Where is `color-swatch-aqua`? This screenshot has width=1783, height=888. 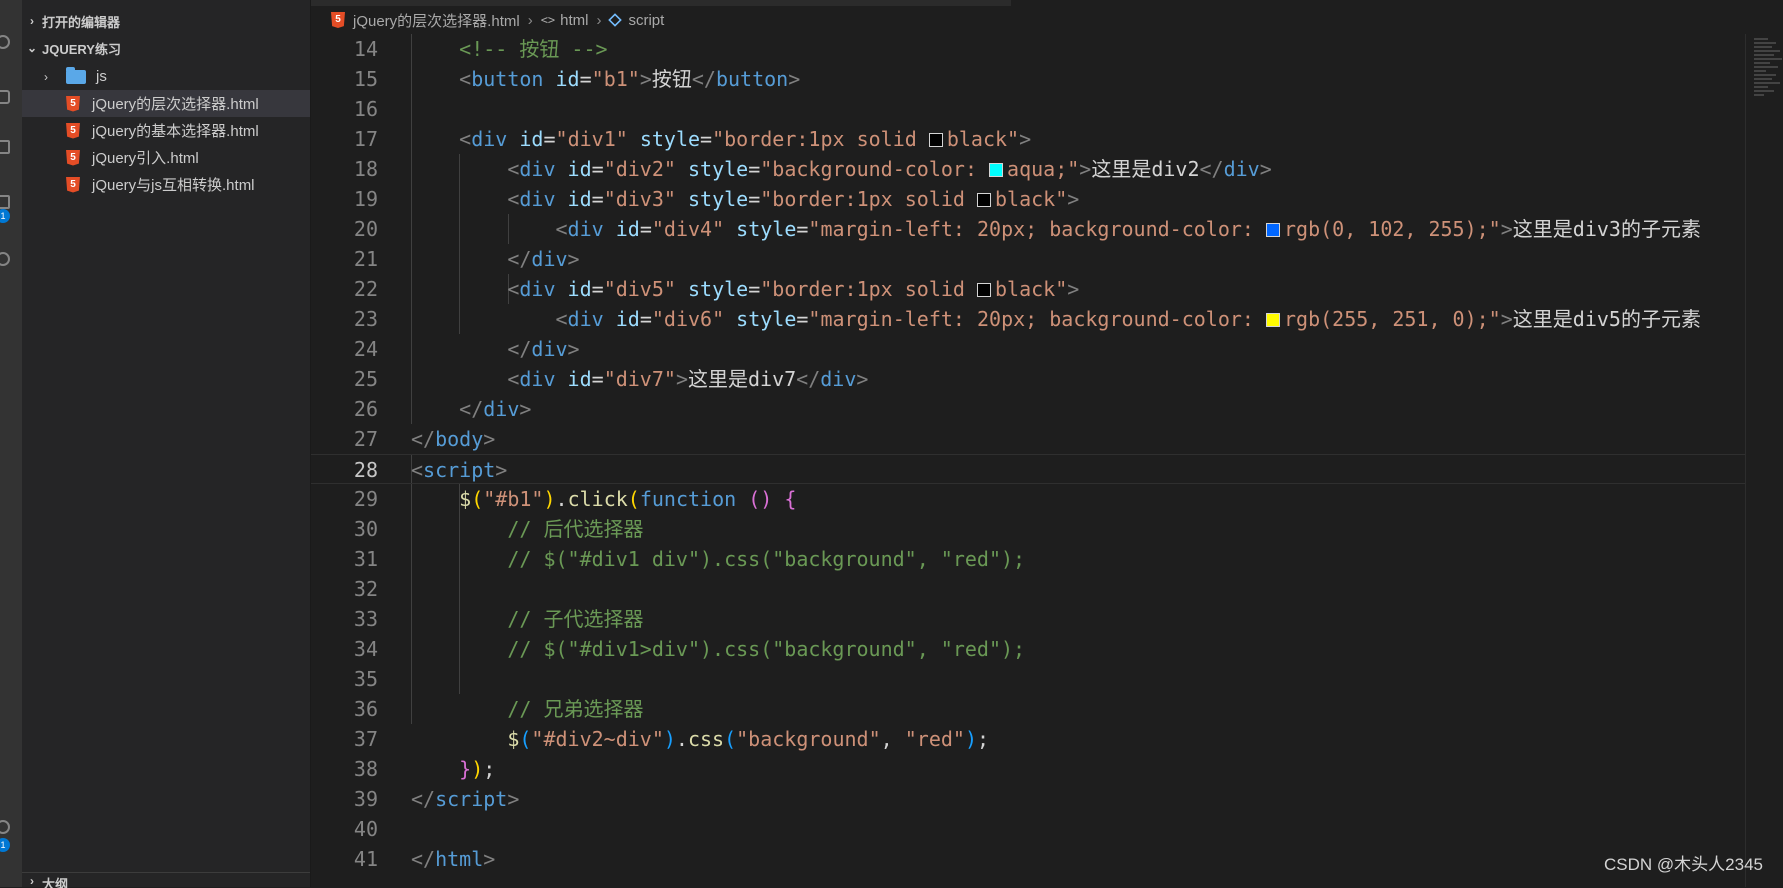 color-swatch-aqua is located at coordinates (996, 170).